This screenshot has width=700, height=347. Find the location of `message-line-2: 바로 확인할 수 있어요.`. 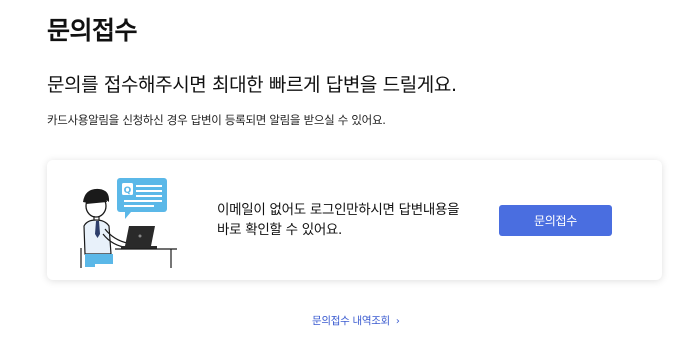

message-line-2: 바로 확인할 수 있어요. is located at coordinates (280, 230).